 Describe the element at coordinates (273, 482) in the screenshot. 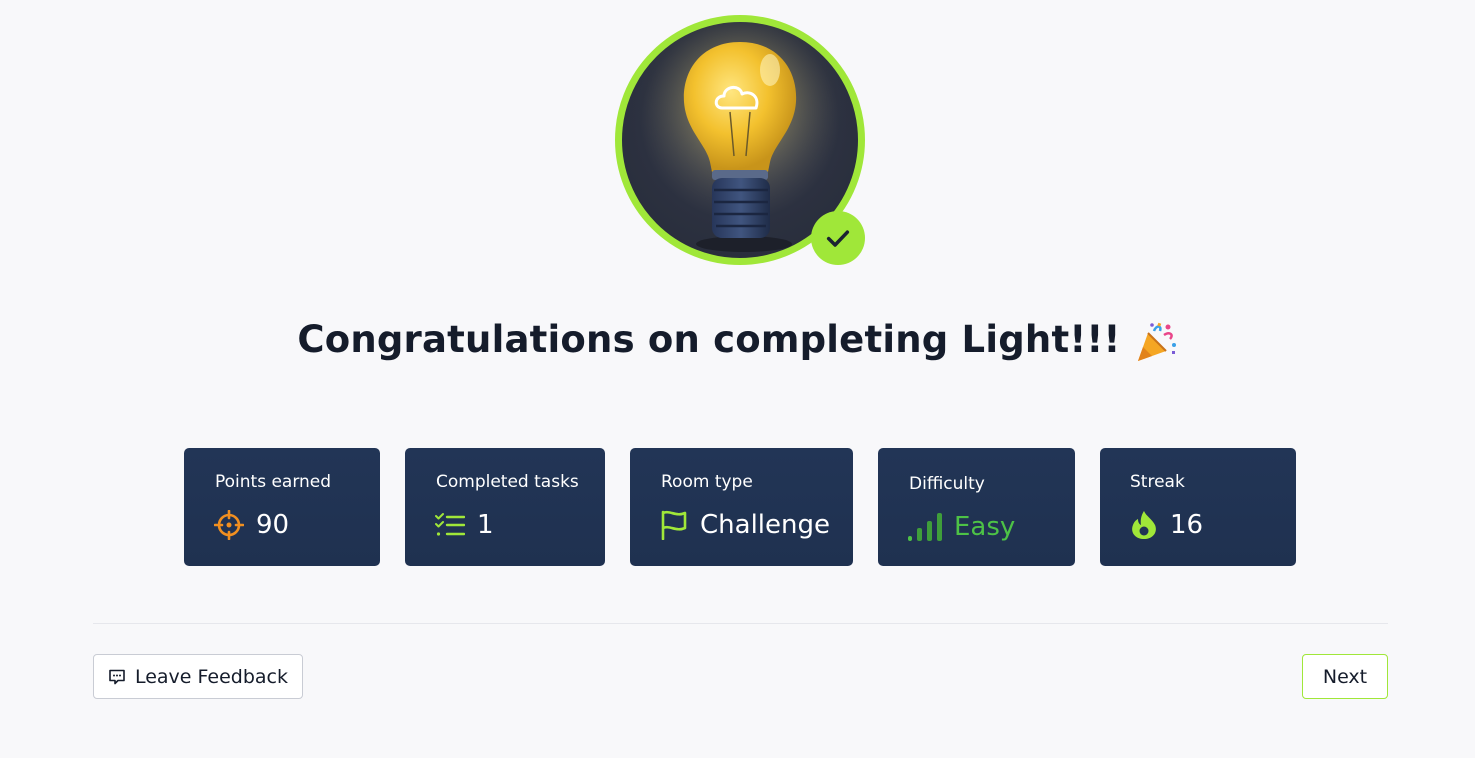

I see `stat-label: Points earned` at that location.